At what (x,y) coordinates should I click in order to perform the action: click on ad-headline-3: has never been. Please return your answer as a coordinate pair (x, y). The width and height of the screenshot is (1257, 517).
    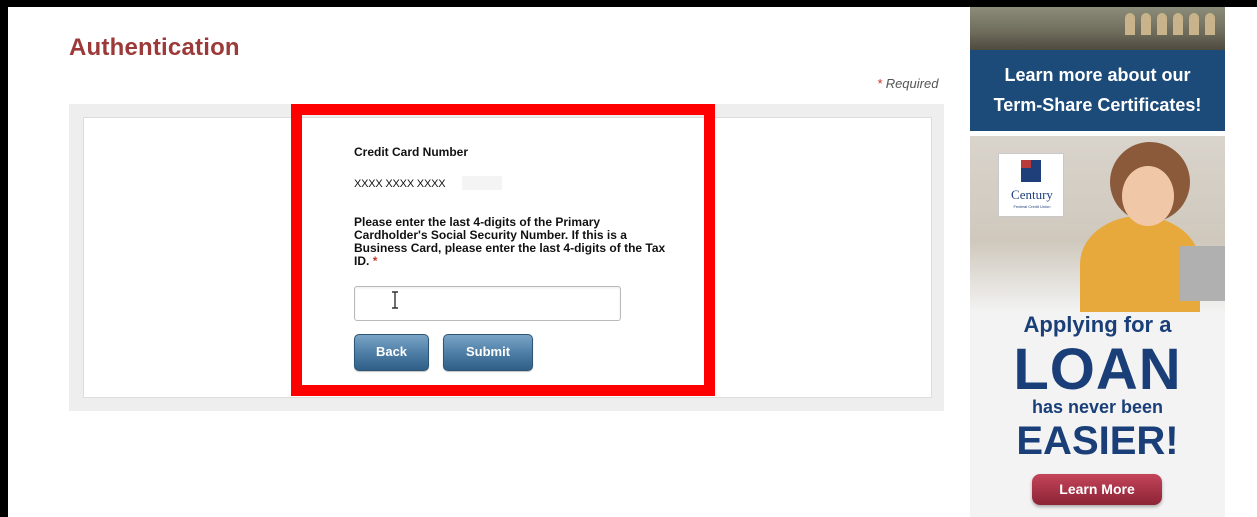
    Looking at the image, I should click on (1097, 407).